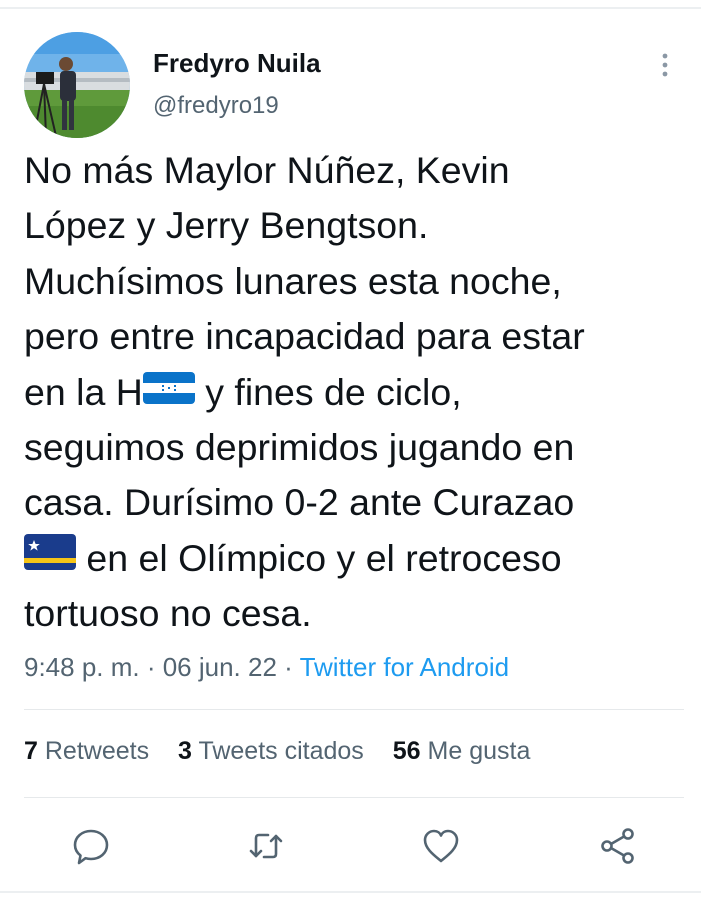 The height and width of the screenshot is (900, 701). I want to click on retweets-count: 7, so click(31, 751).